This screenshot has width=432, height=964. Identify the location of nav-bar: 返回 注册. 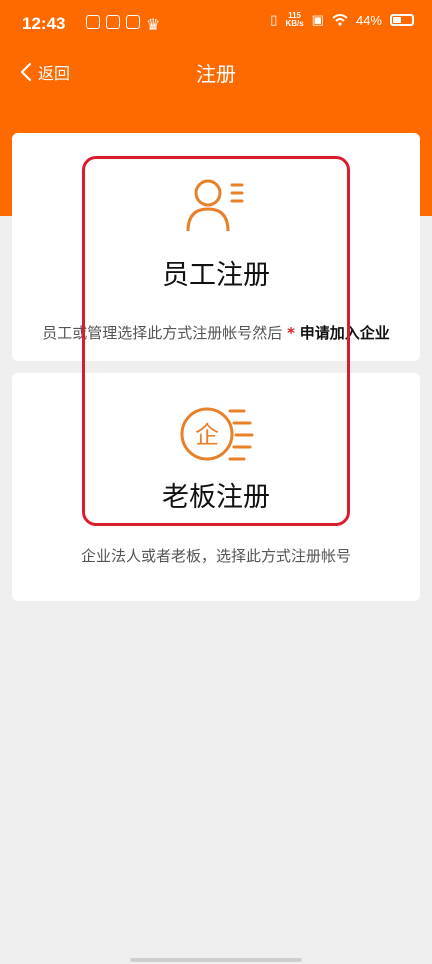
(216, 72).